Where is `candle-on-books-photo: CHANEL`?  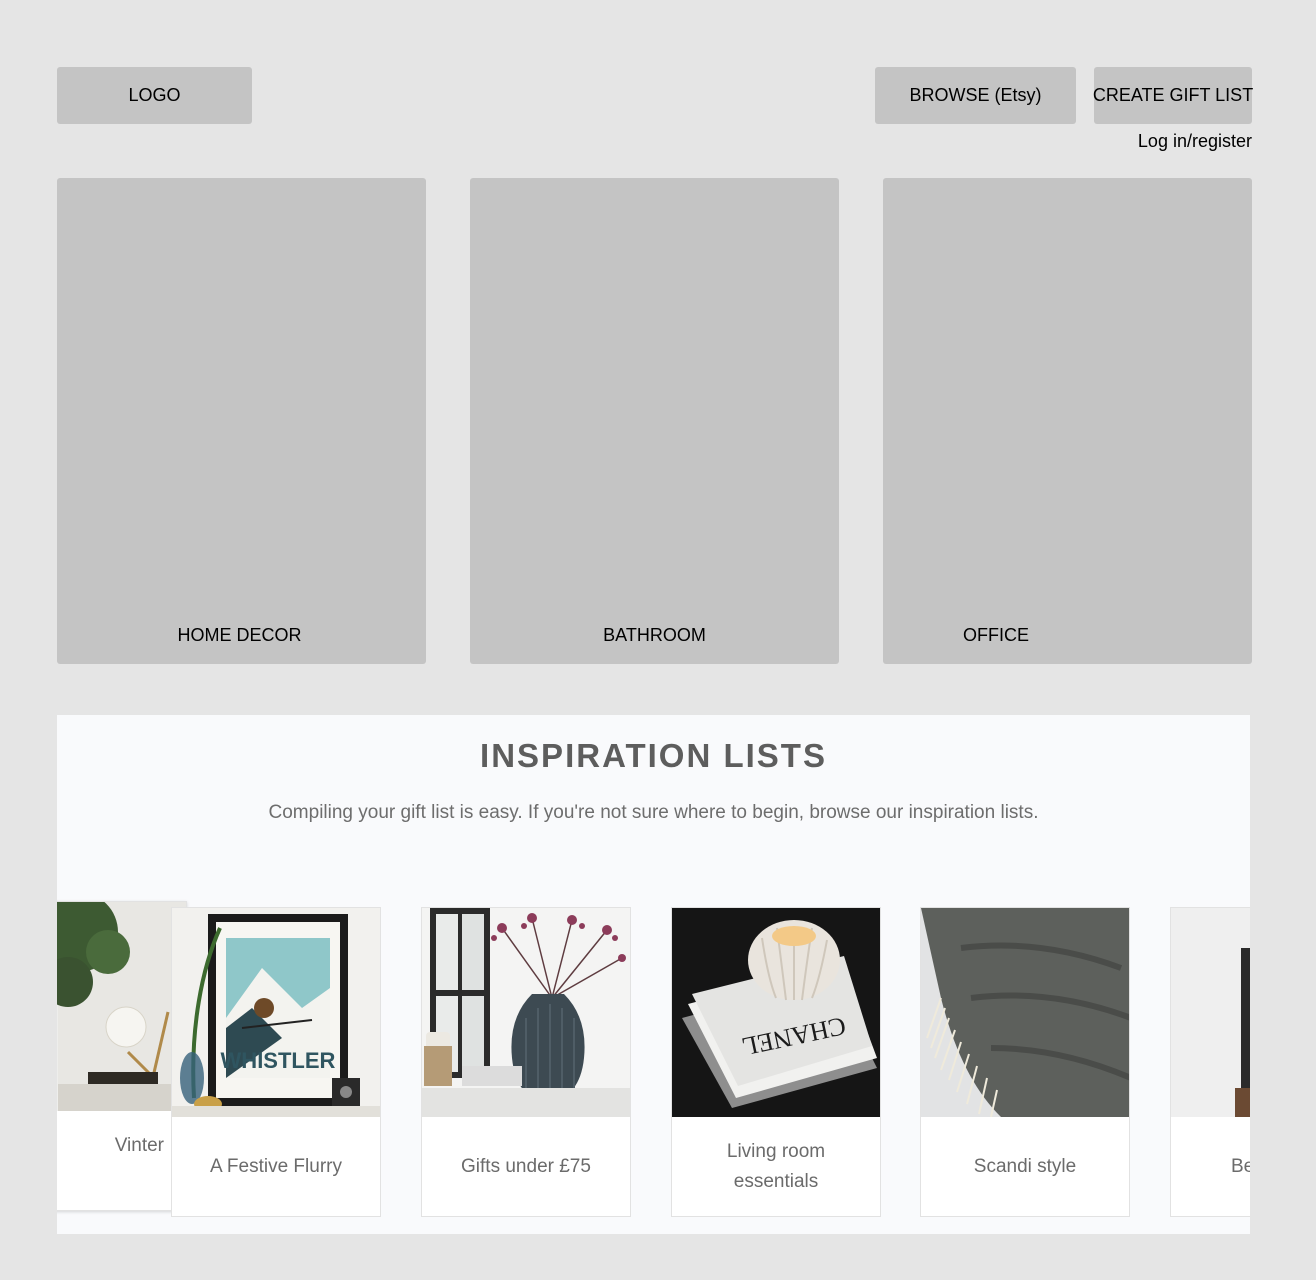
candle-on-books-photo: CHANEL is located at coordinates (776, 1012).